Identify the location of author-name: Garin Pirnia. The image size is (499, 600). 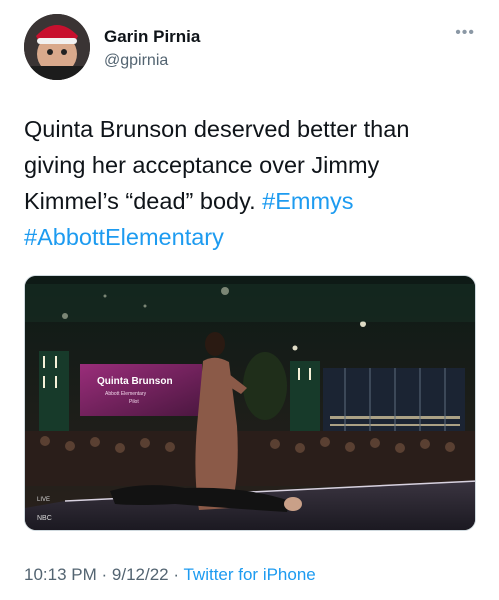
(152, 37).